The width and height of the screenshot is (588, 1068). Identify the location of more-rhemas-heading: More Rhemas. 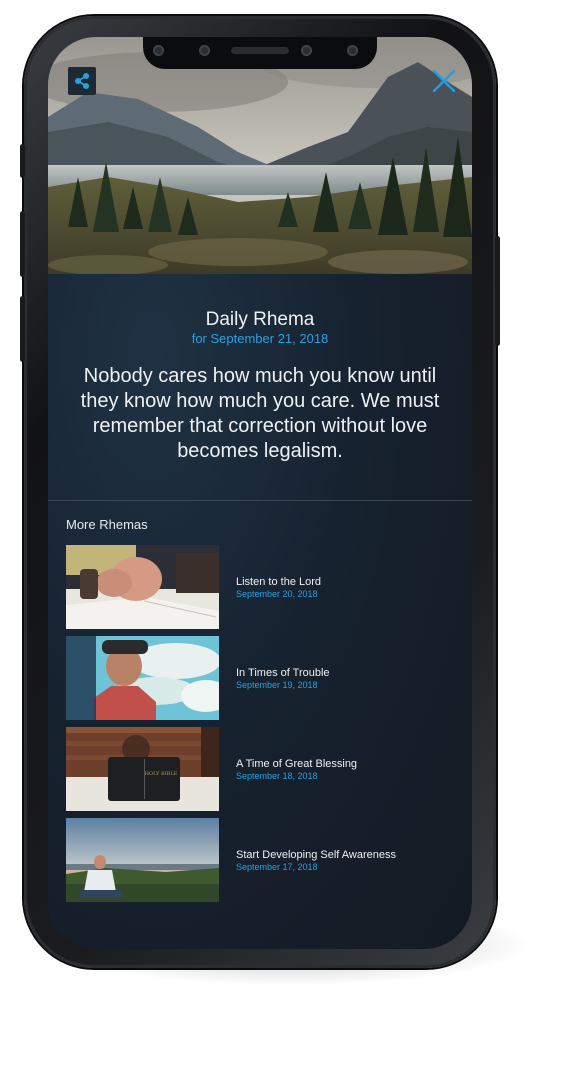
(107, 524).